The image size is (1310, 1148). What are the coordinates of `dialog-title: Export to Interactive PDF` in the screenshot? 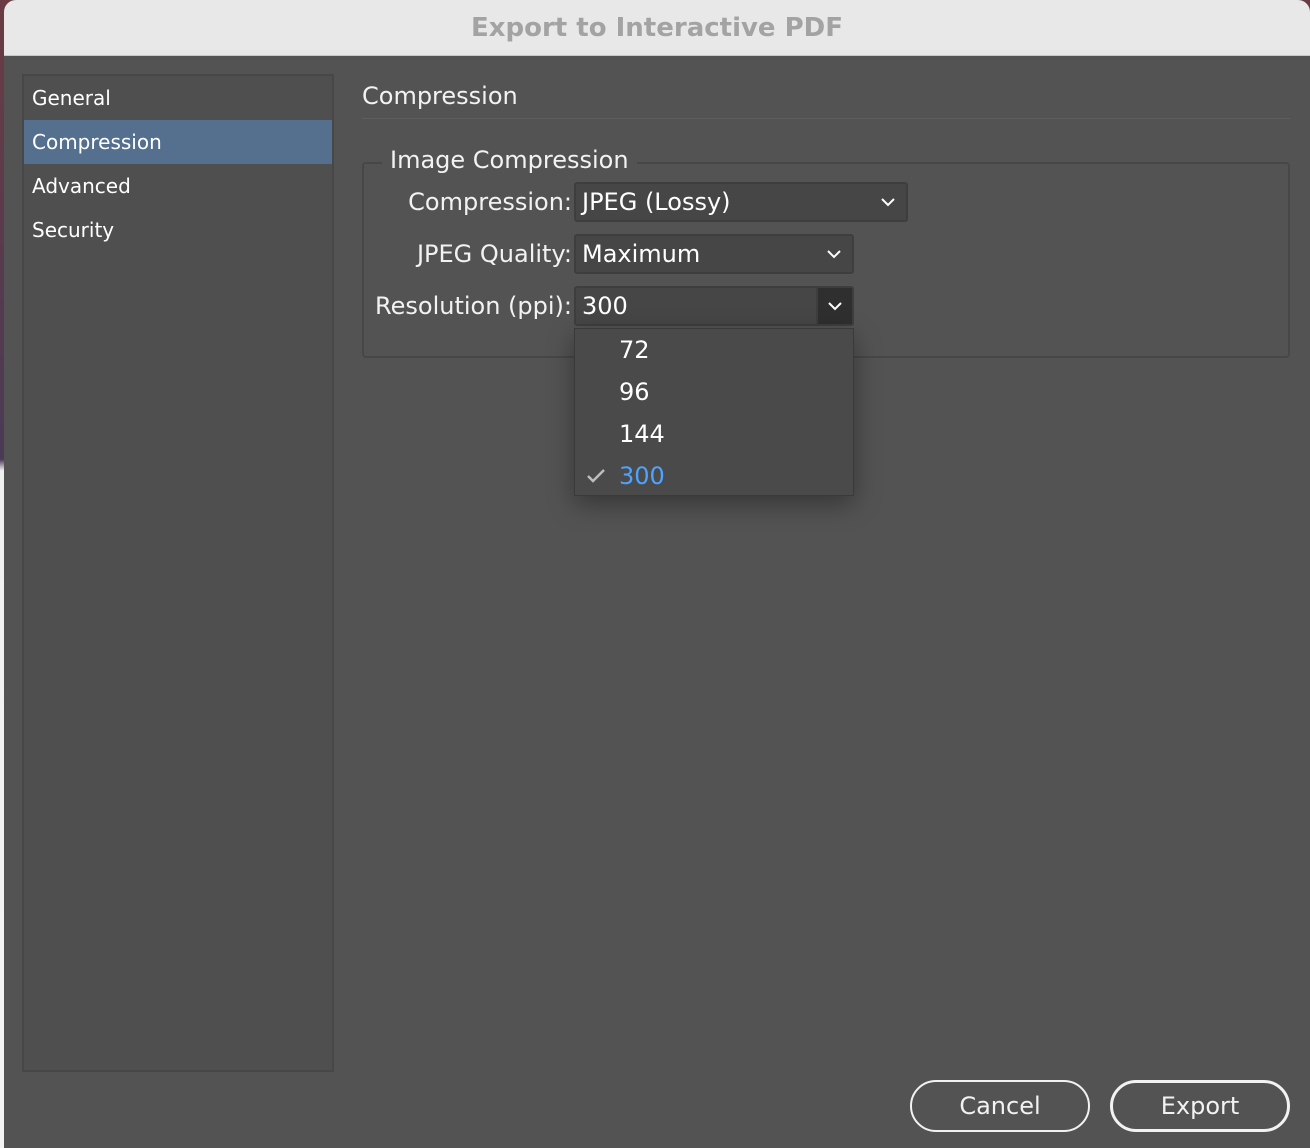 It's located at (657, 27).